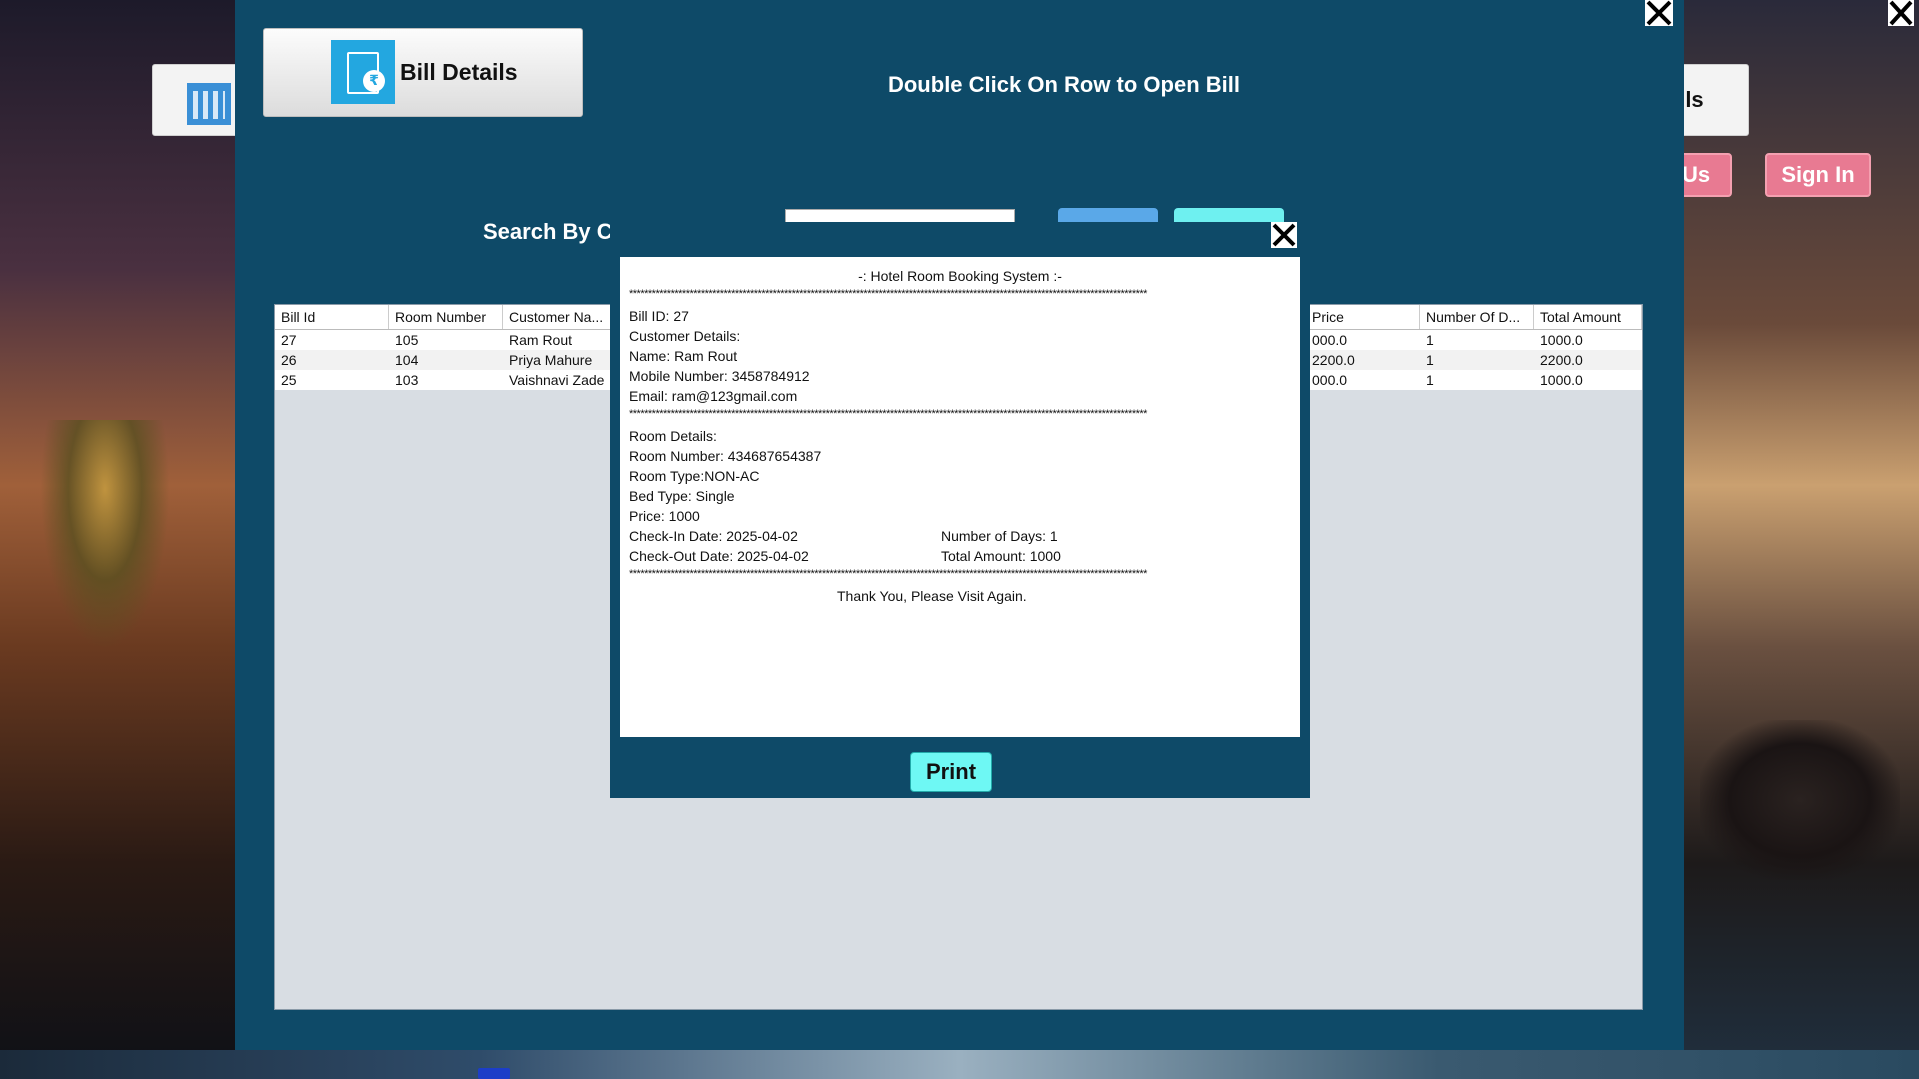  Describe the element at coordinates (1696, 174) in the screenshot. I see `contact-us-label: Us` at that location.